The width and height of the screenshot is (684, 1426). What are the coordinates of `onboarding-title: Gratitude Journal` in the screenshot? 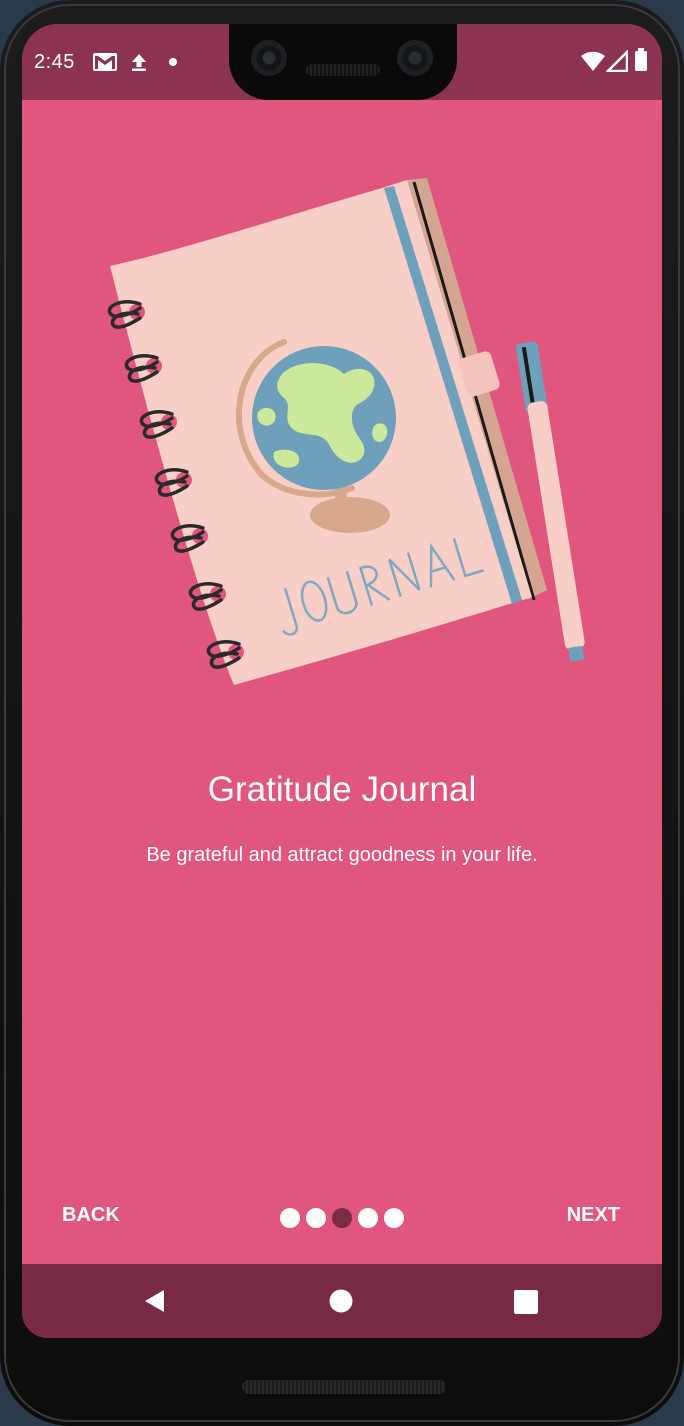 It's located at (342, 789).